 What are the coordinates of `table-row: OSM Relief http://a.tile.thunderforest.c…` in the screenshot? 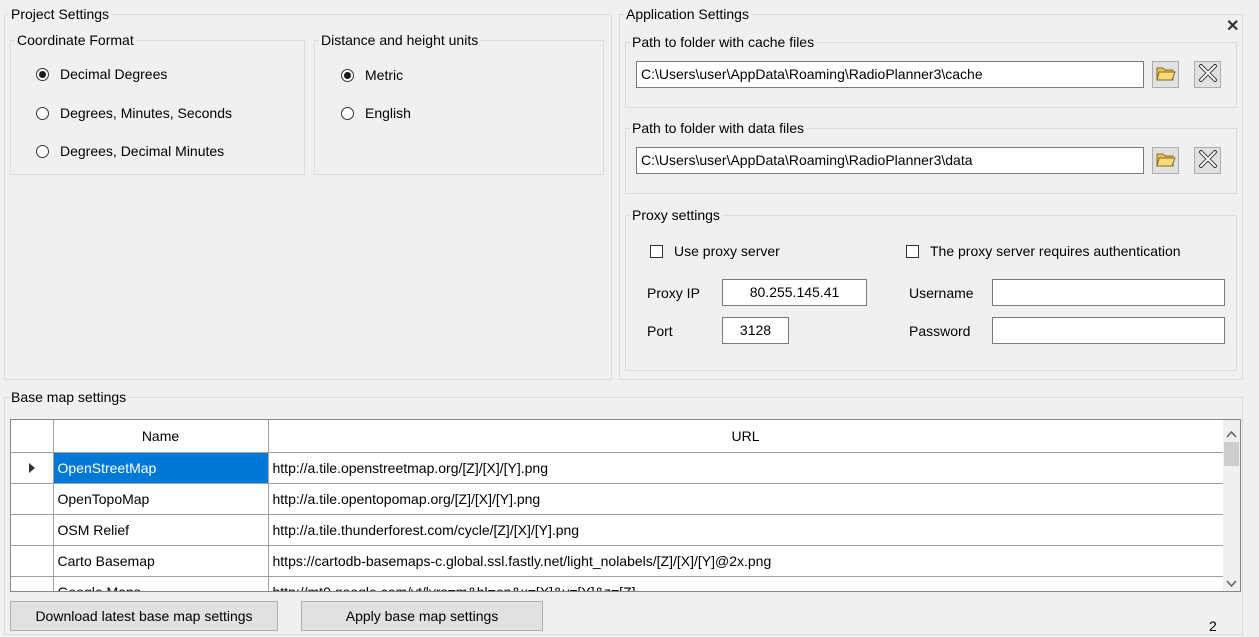 It's located at (617, 529).